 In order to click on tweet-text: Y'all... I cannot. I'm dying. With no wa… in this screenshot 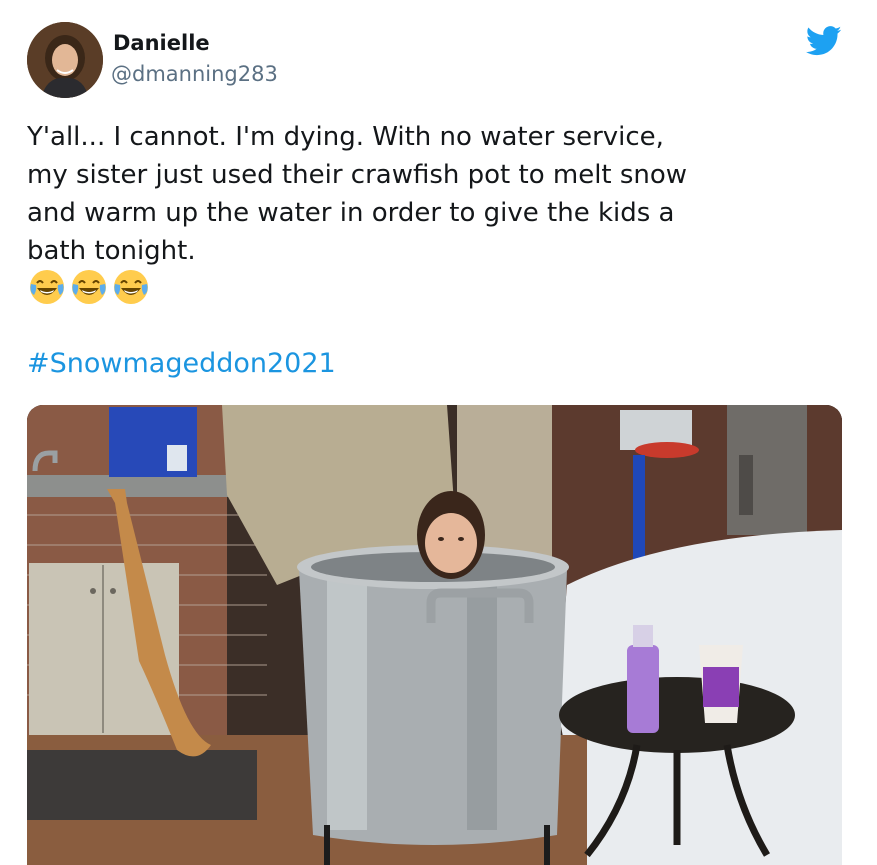, I will do `click(357, 194)`.